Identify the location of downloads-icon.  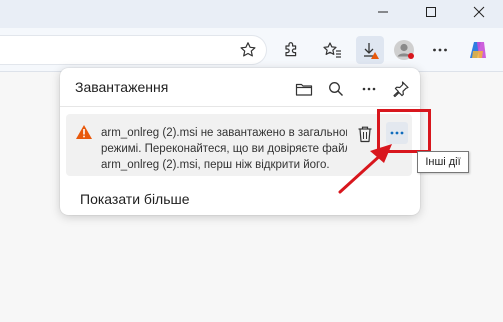
(371, 51).